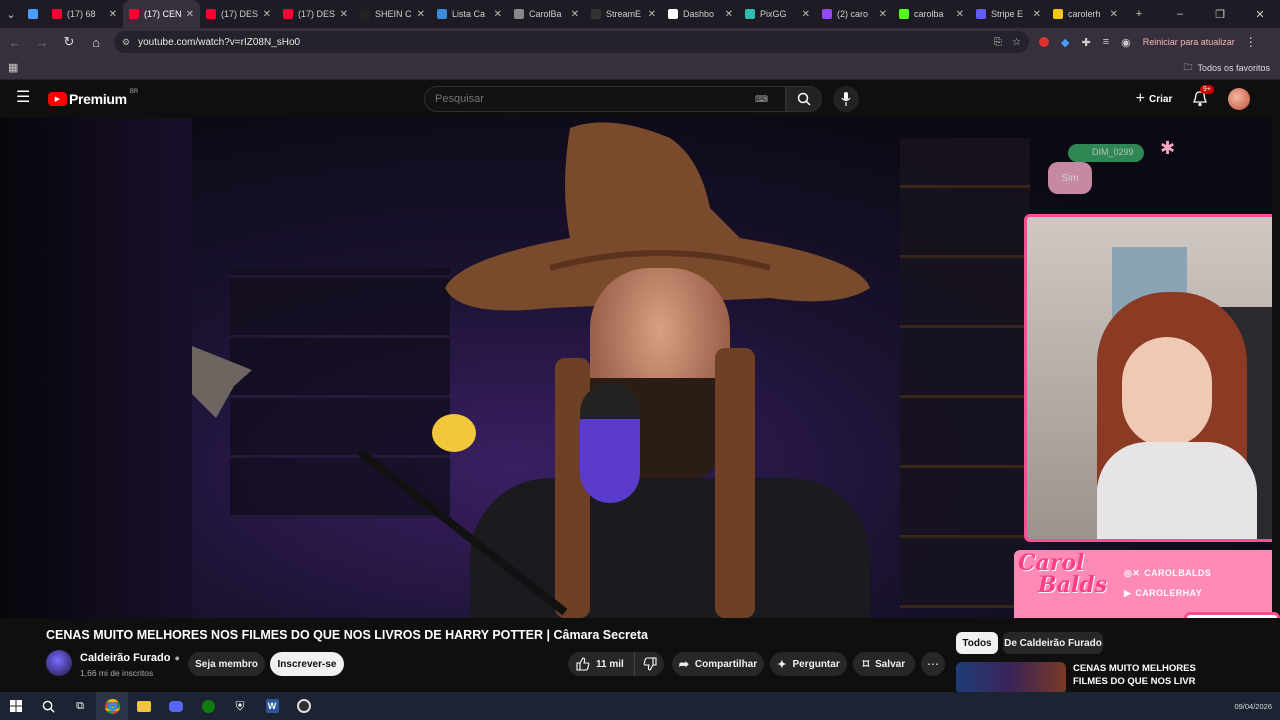 This screenshot has height=720, width=1280. I want to click on security-shield-icon: ⛨, so click(240, 706).